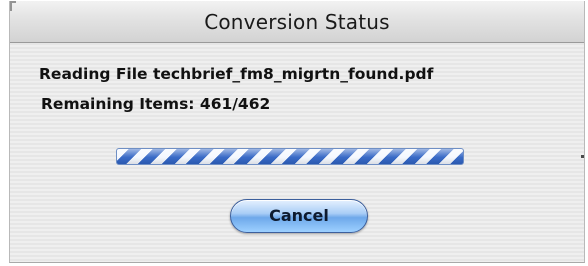 The height and width of the screenshot is (266, 588). I want to click on remaining-items-count: Remaining Items: 461/462, so click(156, 104).